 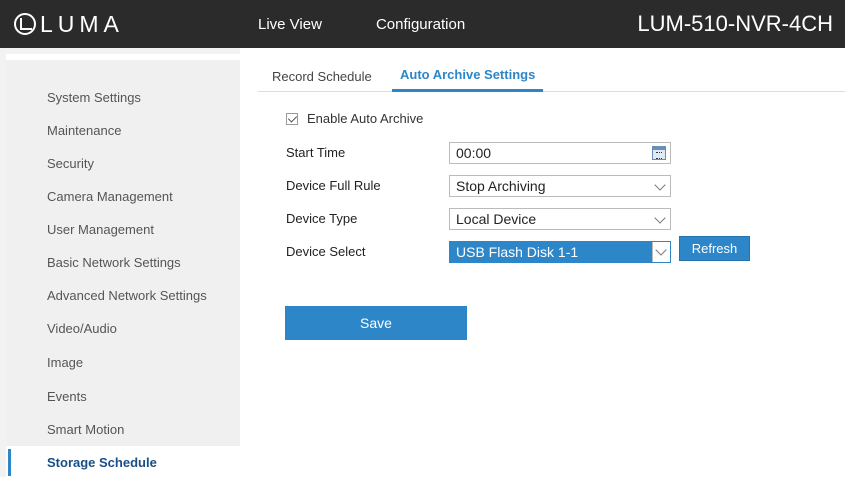 What do you see at coordinates (123, 130) in the screenshot?
I see `sidebar-item-maintenance: Maintenance` at bounding box center [123, 130].